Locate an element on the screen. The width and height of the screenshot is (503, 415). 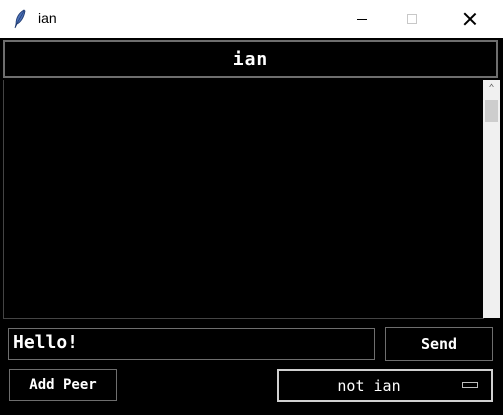
maximize-button is located at coordinates (412, 19).